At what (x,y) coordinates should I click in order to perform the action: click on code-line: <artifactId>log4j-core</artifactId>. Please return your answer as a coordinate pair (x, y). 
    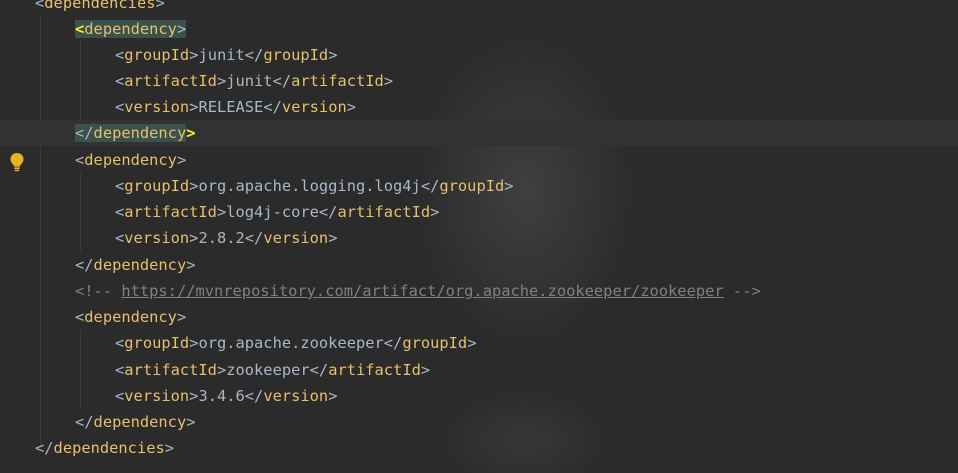
    Looking at the image, I should click on (479, 212).